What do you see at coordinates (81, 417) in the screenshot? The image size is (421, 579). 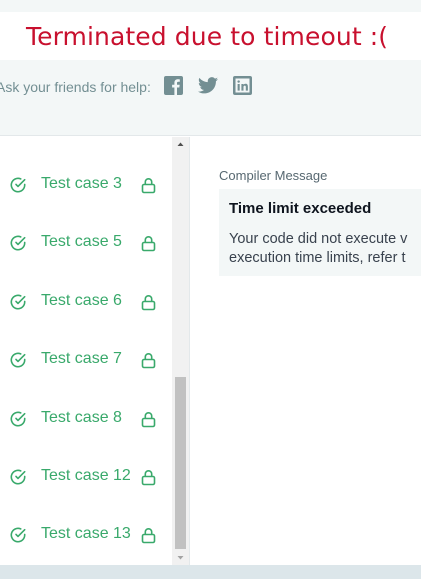 I see `test-case-label: Test case 8` at bounding box center [81, 417].